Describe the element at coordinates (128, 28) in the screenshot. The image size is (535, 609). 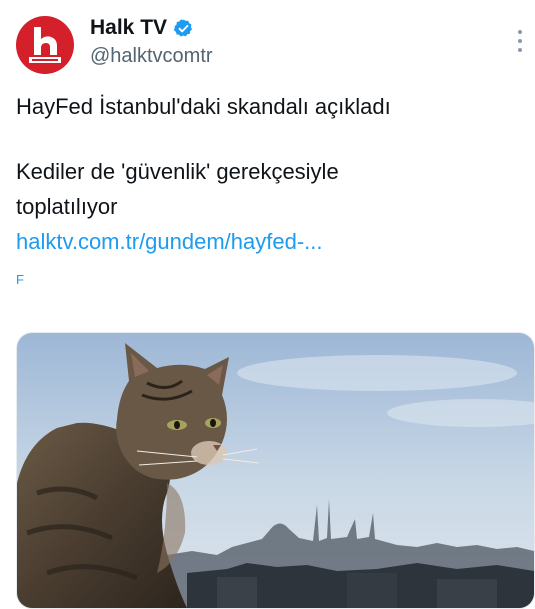
I see `display-name: Halk TV` at that location.